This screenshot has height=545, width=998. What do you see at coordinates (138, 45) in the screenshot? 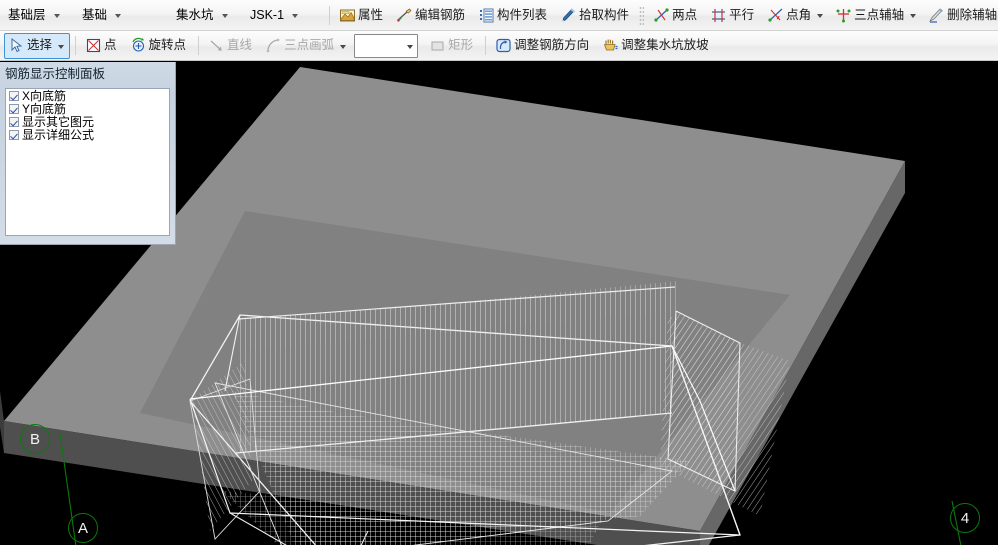
I see `rotate-point-icon` at bounding box center [138, 45].